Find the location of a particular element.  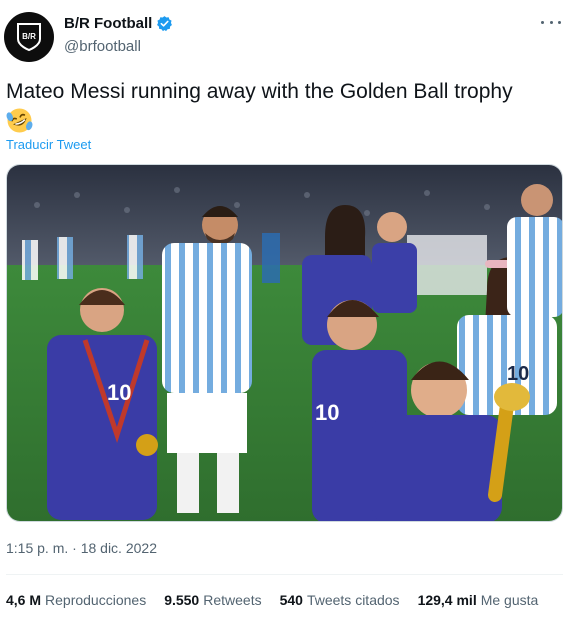

svg-text: B/R is located at coordinates (29, 36).